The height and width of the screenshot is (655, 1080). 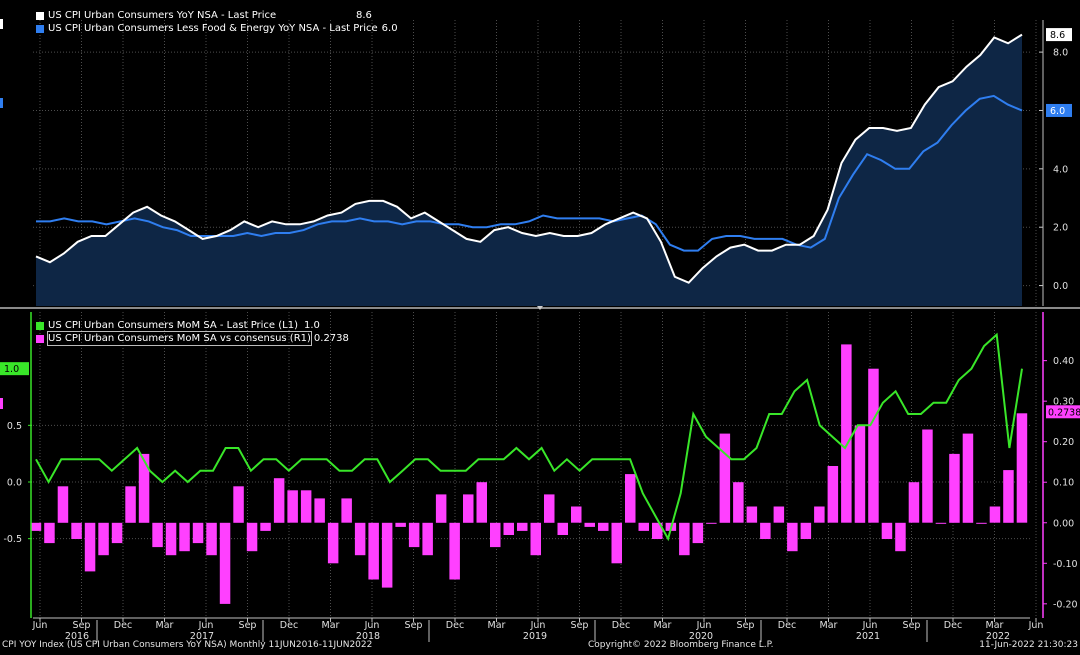 I want to click on right-y-tick-label: -0.10, so click(x=1065, y=564).